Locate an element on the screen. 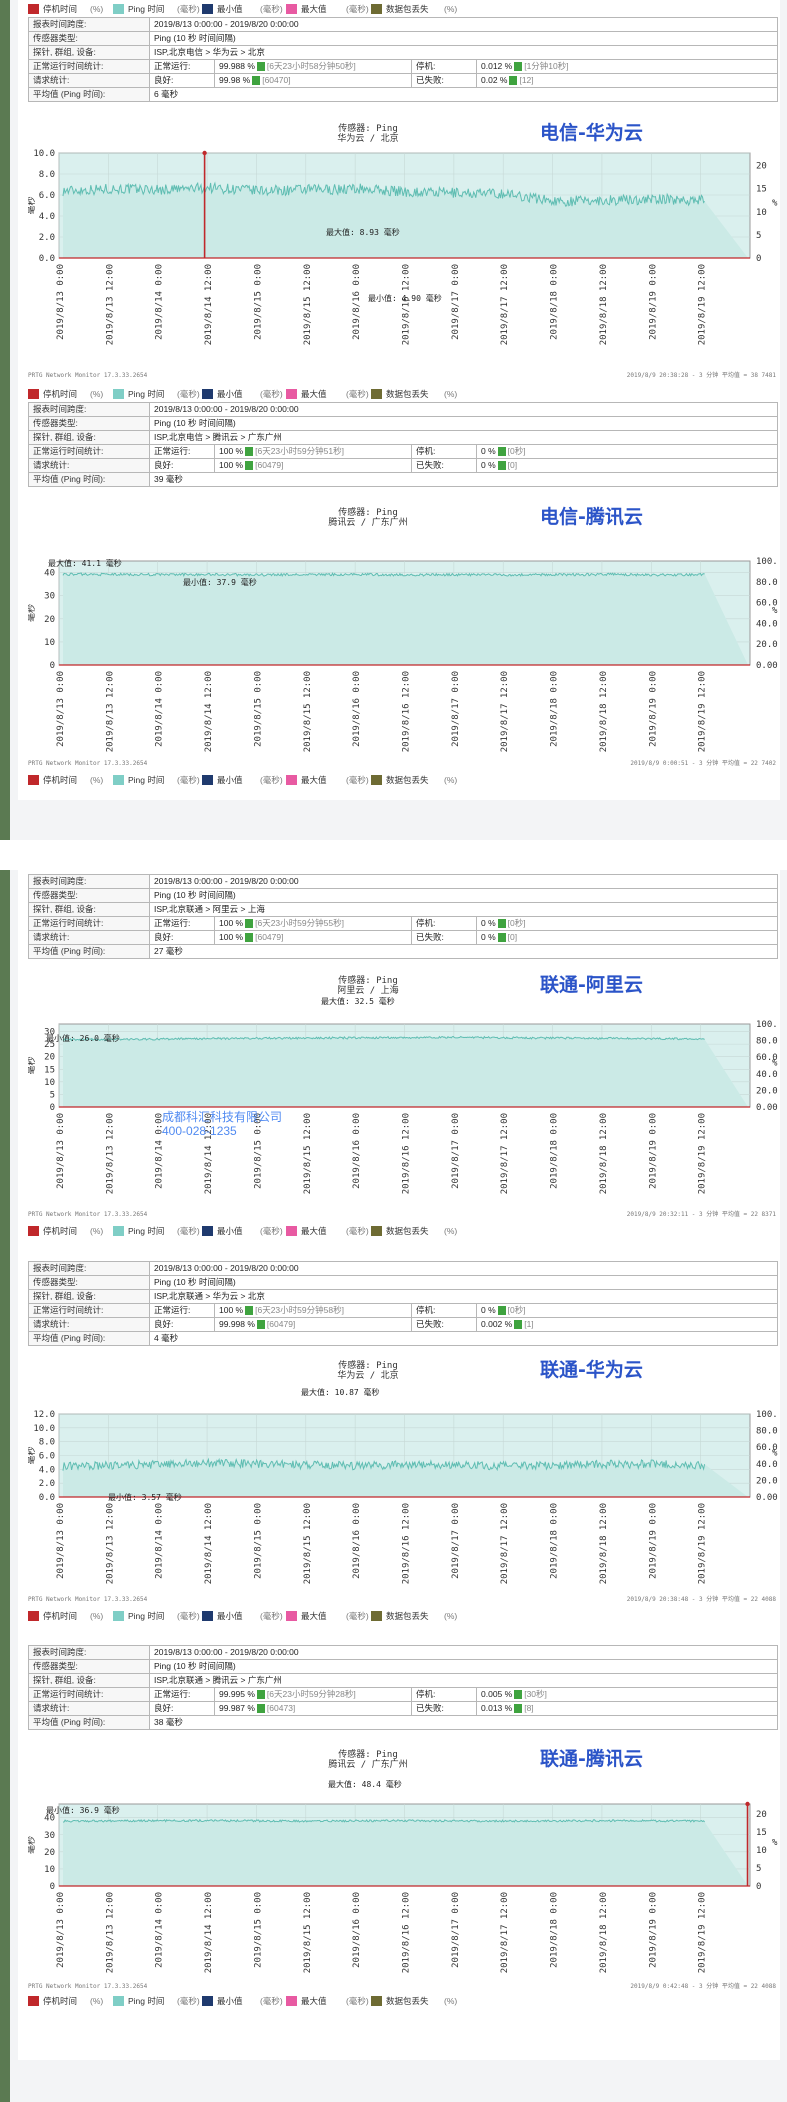 The image size is (787, 2102). y-tick-label: 4.0 is located at coordinates (47, 1470).